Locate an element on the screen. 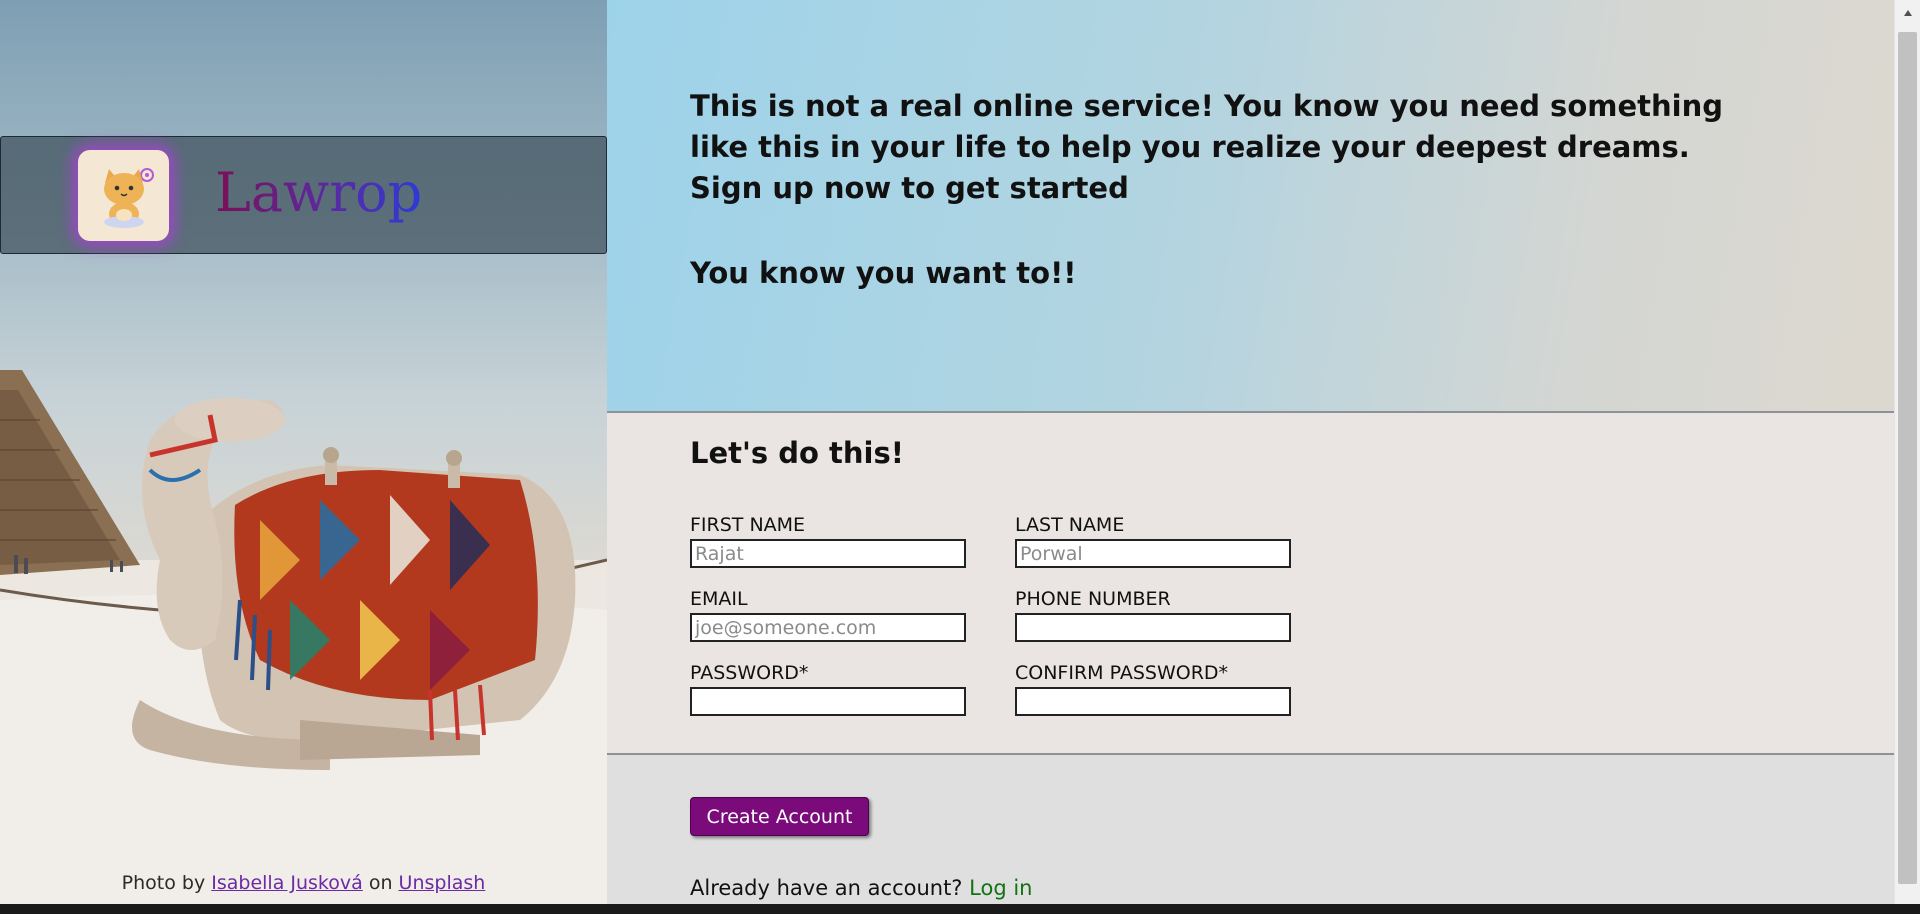 The width and height of the screenshot is (1920, 914). password-label: PASSWORD* is located at coordinates (749, 673).